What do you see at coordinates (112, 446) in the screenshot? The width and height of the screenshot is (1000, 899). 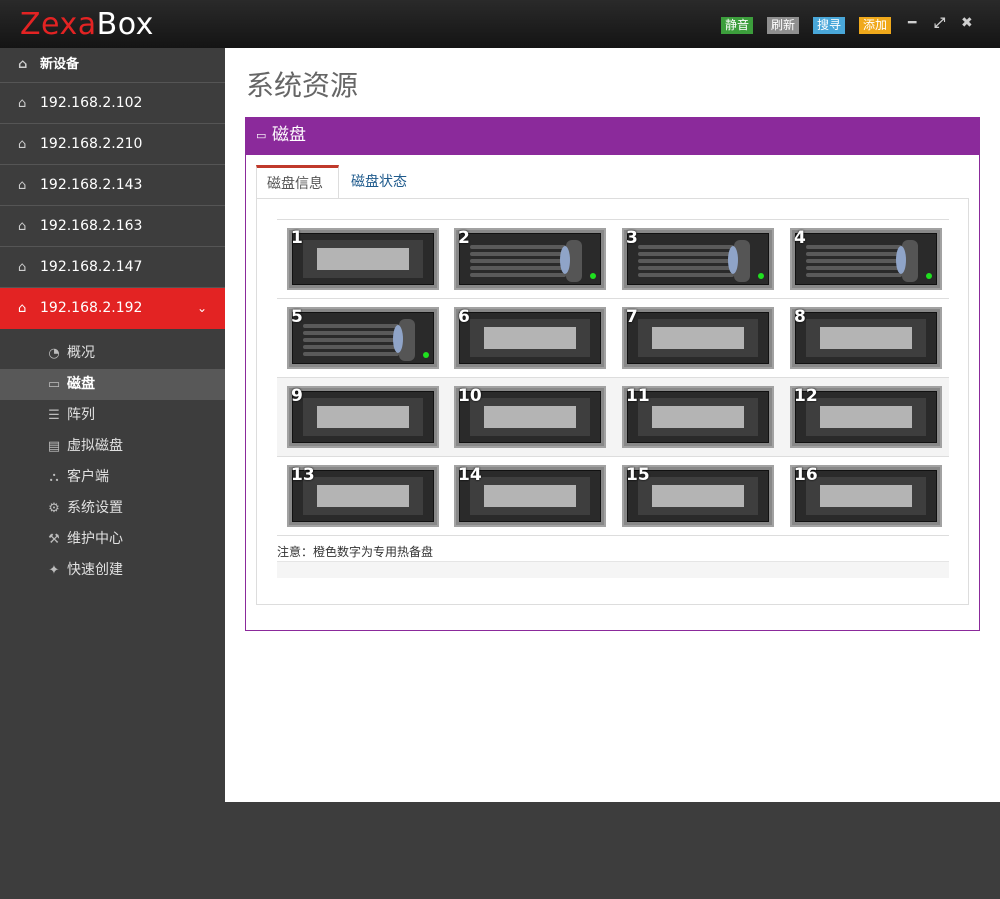 I see `submenu-item-virtual-disk: ▤ 虚拟磁盘` at bounding box center [112, 446].